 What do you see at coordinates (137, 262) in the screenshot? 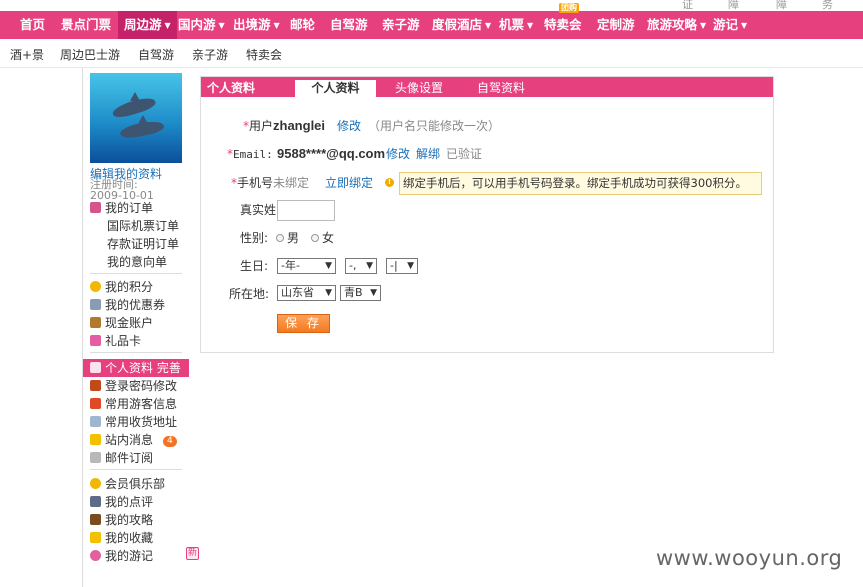
I see `sidebar-item-wishlist: 我的意向单` at bounding box center [137, 262].